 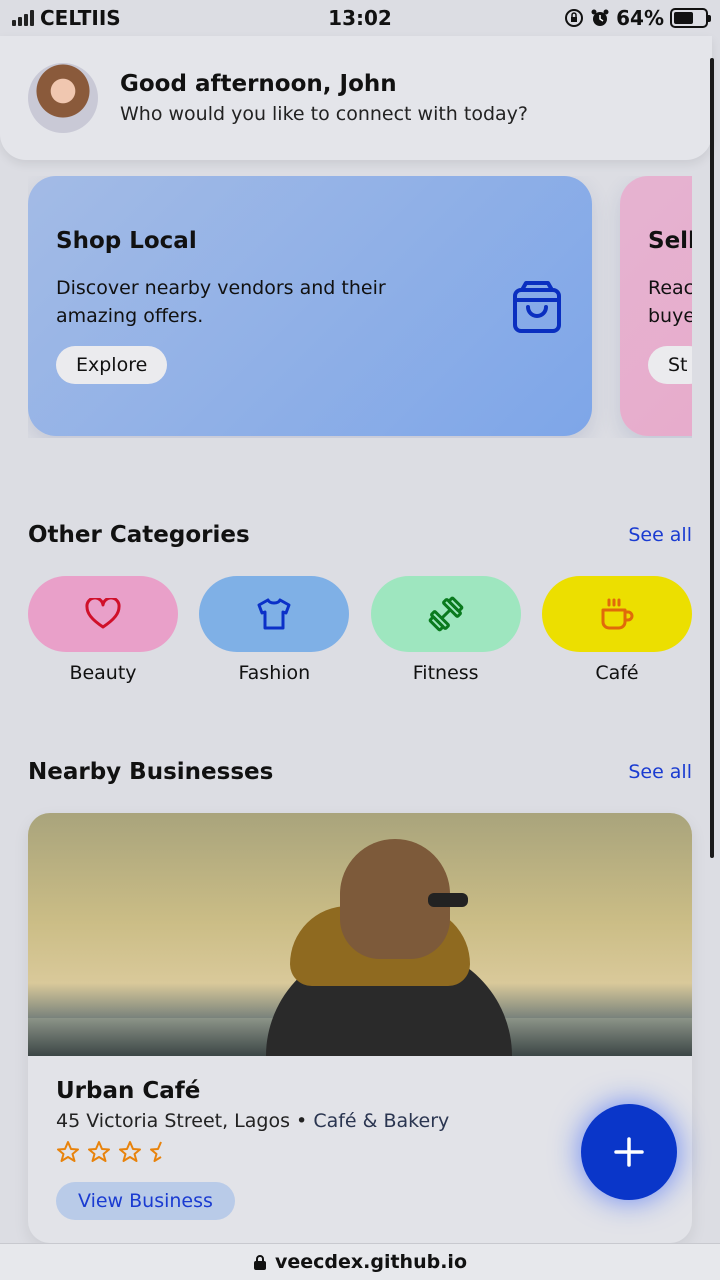 I want to click on category-label: Fitness, so click(x=445, y=673).